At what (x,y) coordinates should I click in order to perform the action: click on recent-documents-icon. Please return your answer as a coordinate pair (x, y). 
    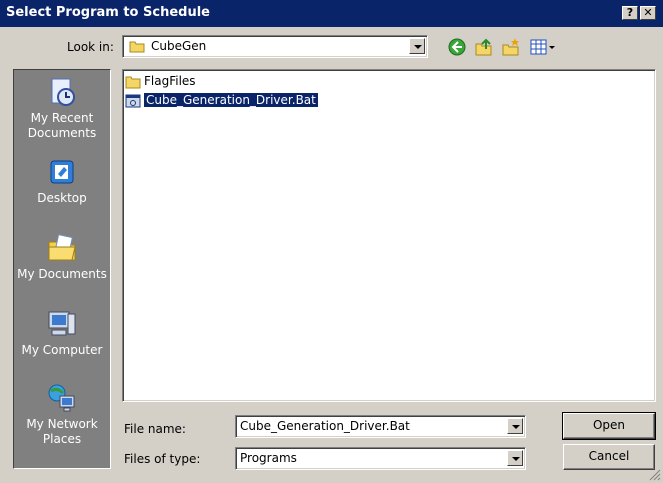
    Looking at the image, I should click on (63, 92).